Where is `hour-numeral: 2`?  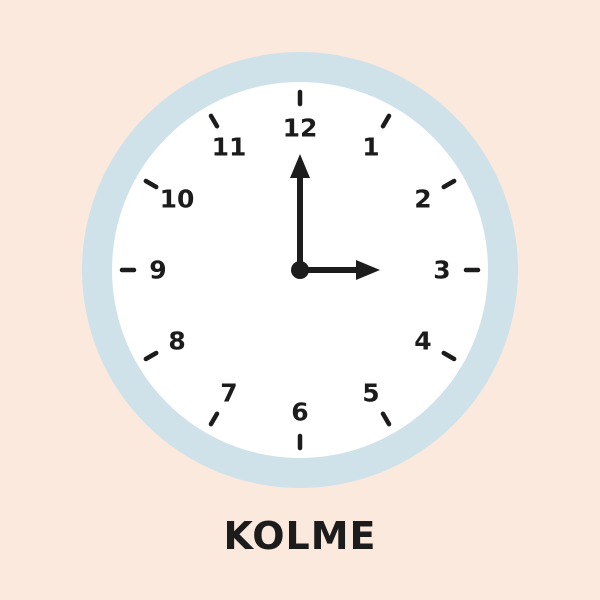 hour-numeral: 2 is located at coordinates (422, 199).